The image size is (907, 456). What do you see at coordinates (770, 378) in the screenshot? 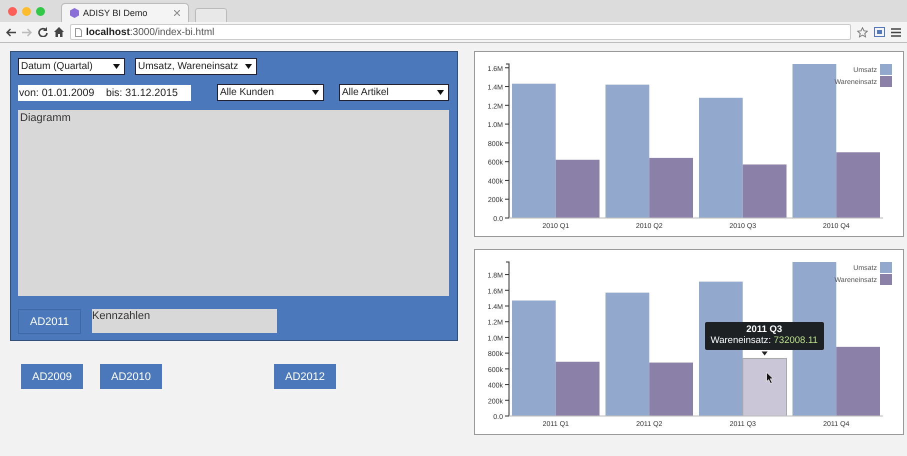
I see `cursor-icon` at bounding box center [770, 378].